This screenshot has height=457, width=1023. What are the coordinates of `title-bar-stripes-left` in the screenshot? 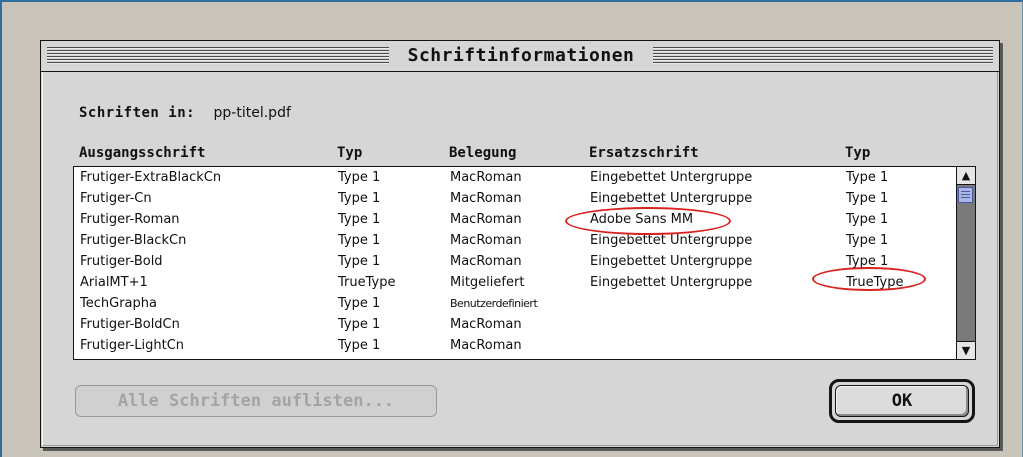 It's located at (218, 56).